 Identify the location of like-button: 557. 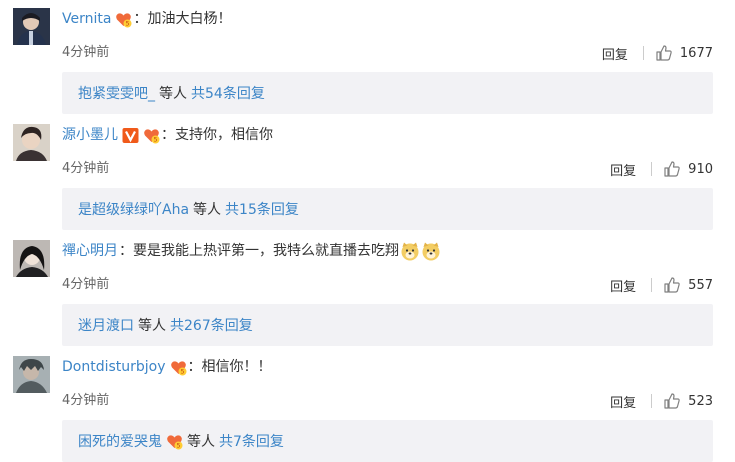
(688, 285).